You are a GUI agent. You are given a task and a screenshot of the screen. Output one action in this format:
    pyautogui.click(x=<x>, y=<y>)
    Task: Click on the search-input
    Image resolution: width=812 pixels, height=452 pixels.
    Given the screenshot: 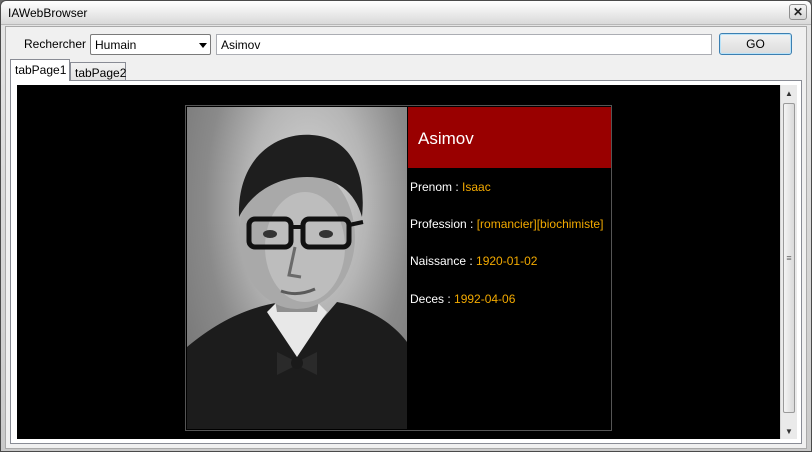 What is the action you would take?
    pyautogui.click(x=464, y=44)
    